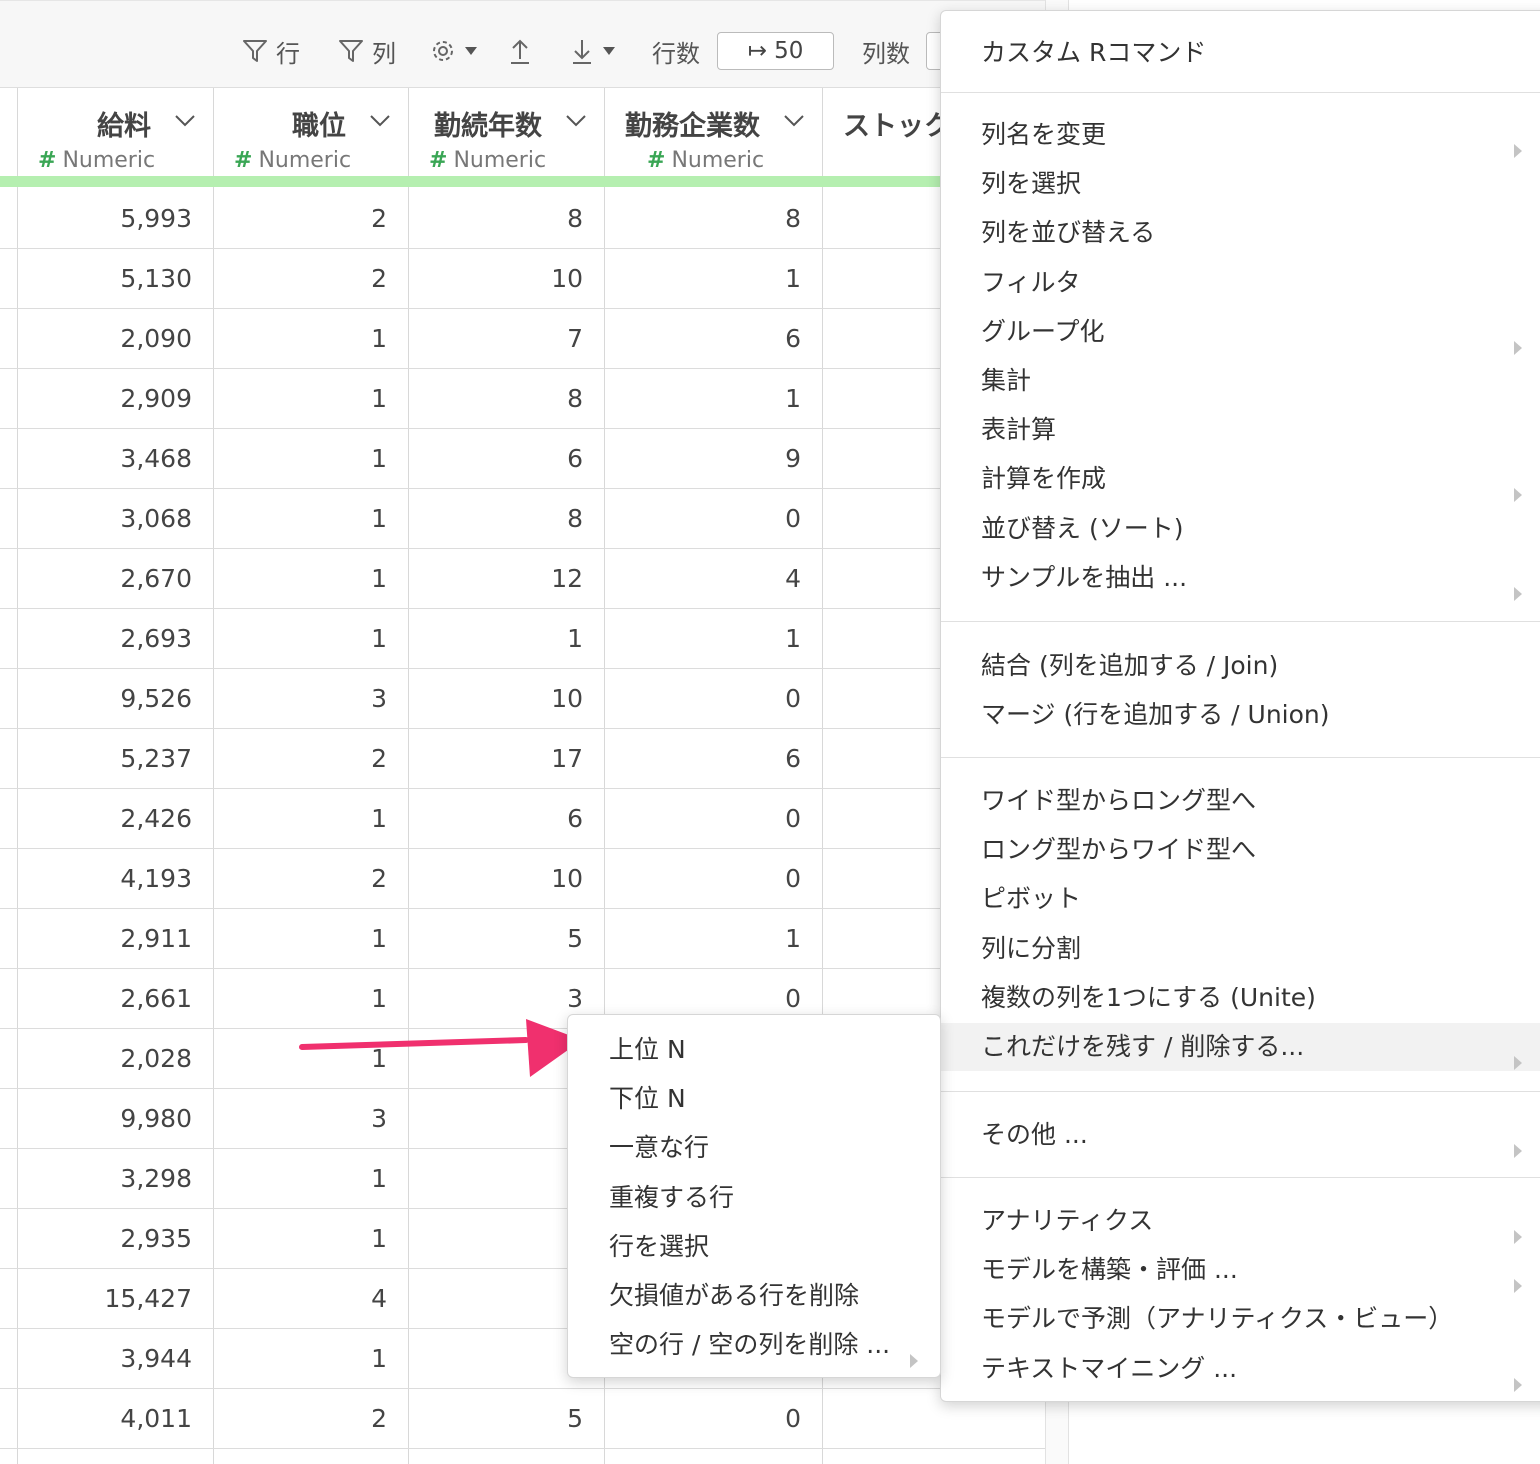 The width and height of the screenshot is (1540, 1464). I want to click on submenu-item: 重複する行, so click(754, 1198).